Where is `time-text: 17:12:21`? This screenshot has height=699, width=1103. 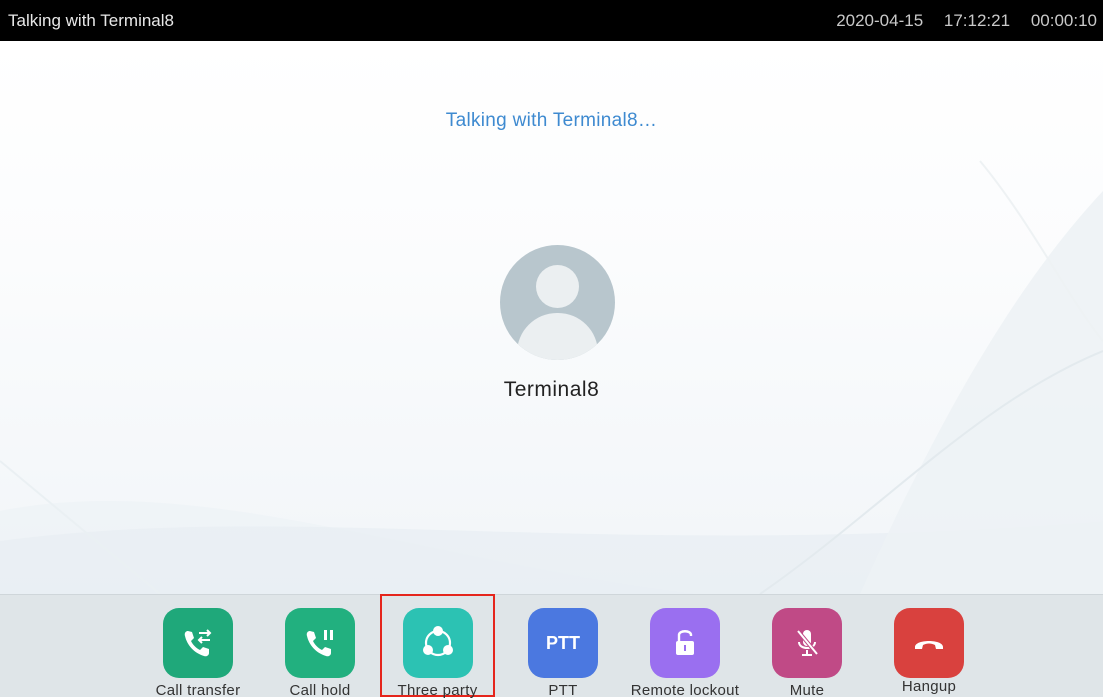
time-text: 17:12:21 is located at coordinates (977, 20).